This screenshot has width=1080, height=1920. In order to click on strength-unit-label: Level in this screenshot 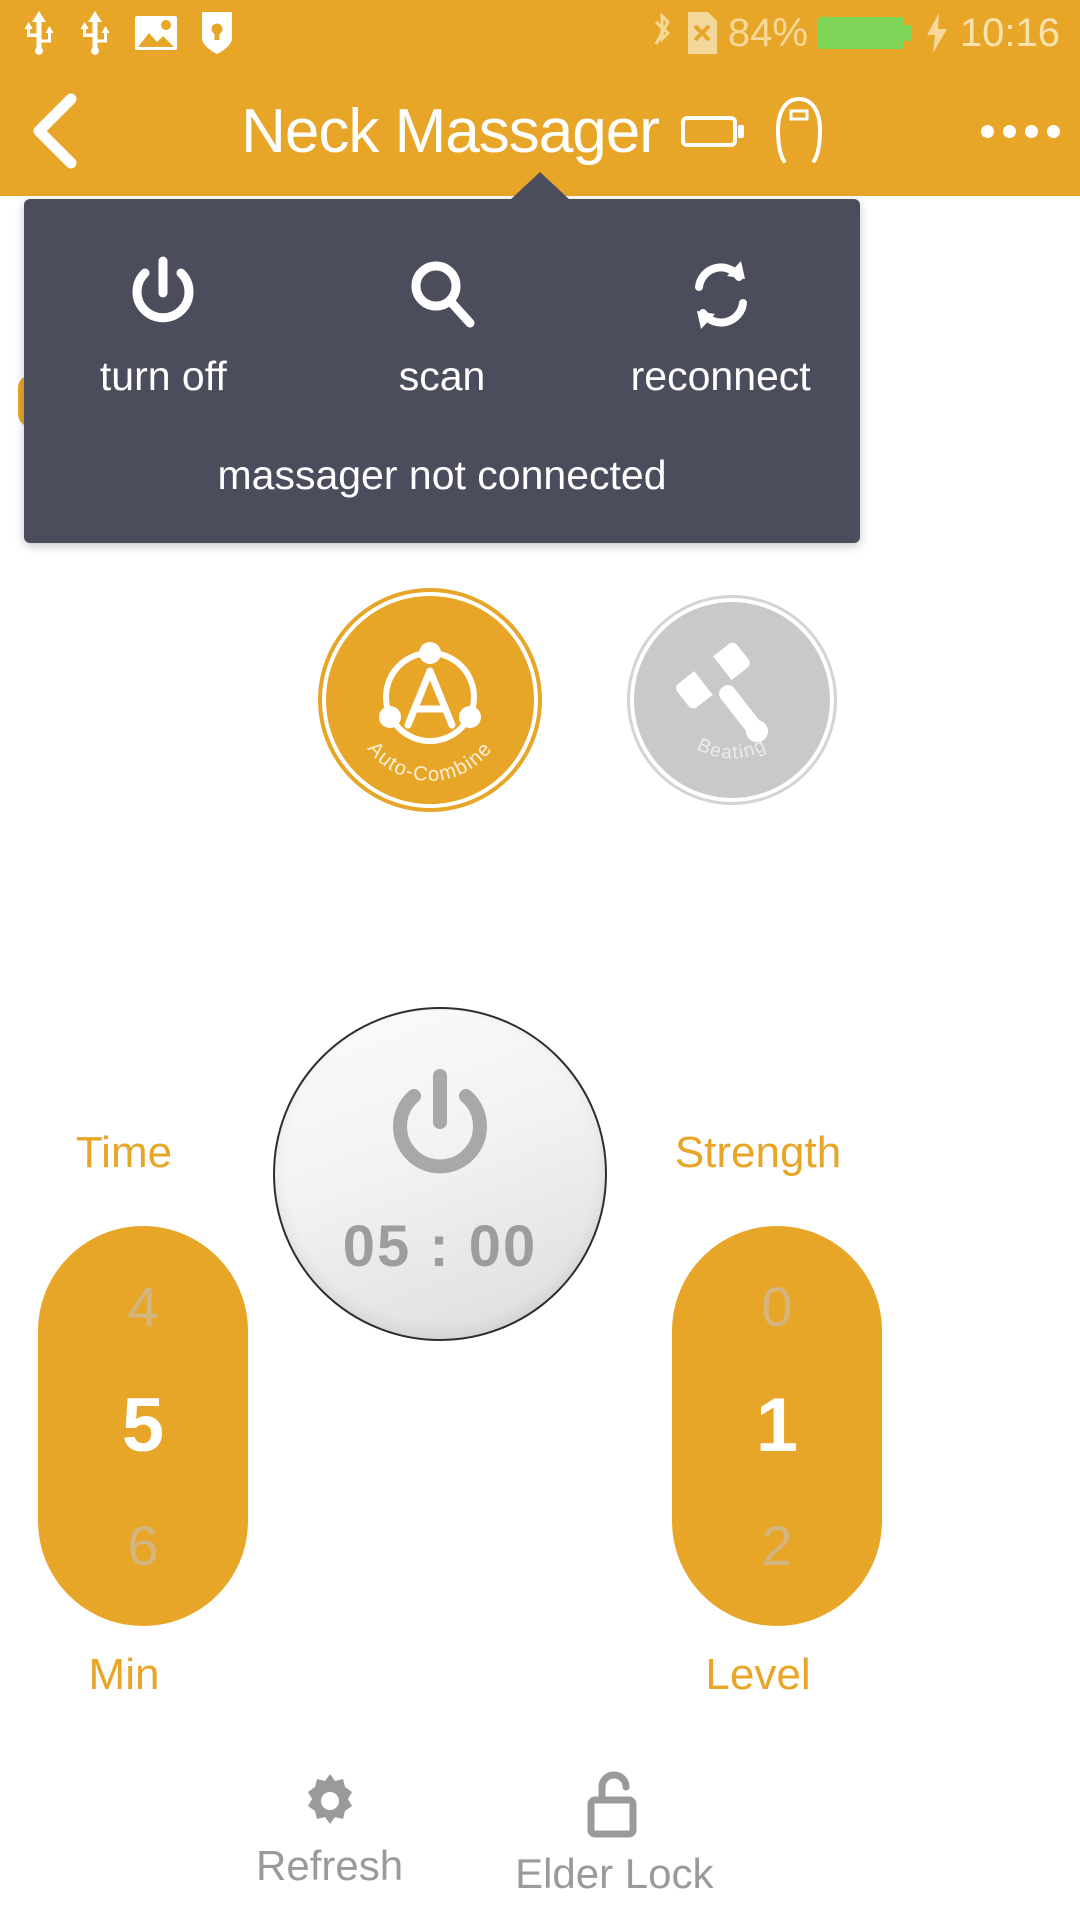, I will do `click(758, 1674)`.